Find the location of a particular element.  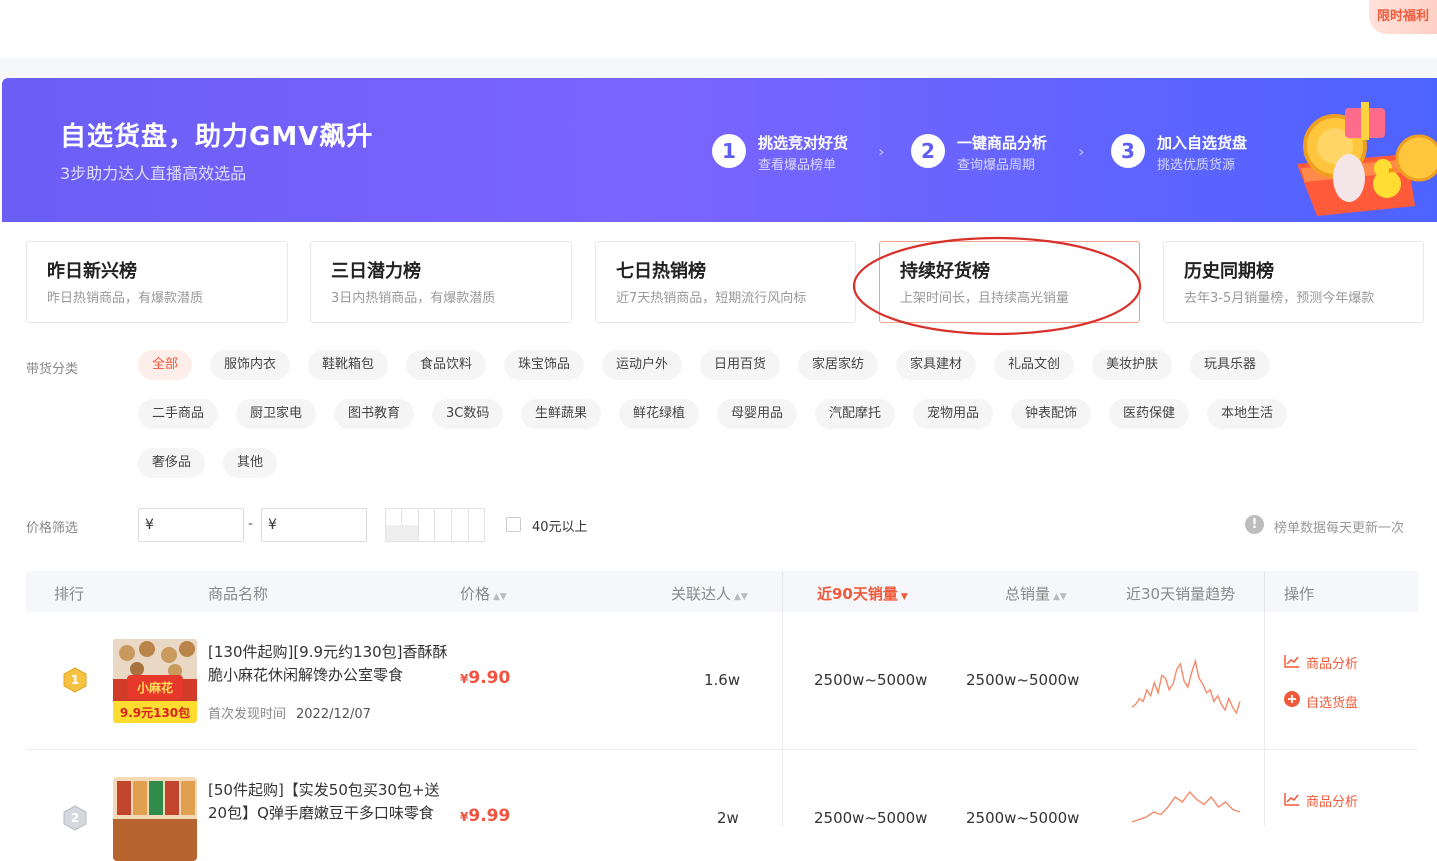

step-number: 3 is located at coordinates (1128, 151).